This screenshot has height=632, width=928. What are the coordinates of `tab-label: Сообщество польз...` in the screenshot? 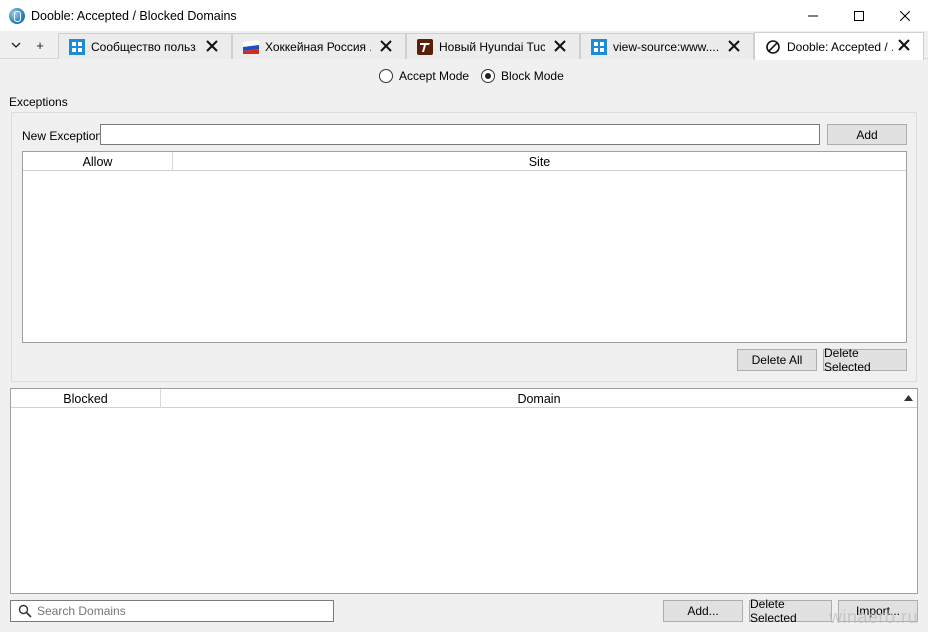 It's located at (144, 46).